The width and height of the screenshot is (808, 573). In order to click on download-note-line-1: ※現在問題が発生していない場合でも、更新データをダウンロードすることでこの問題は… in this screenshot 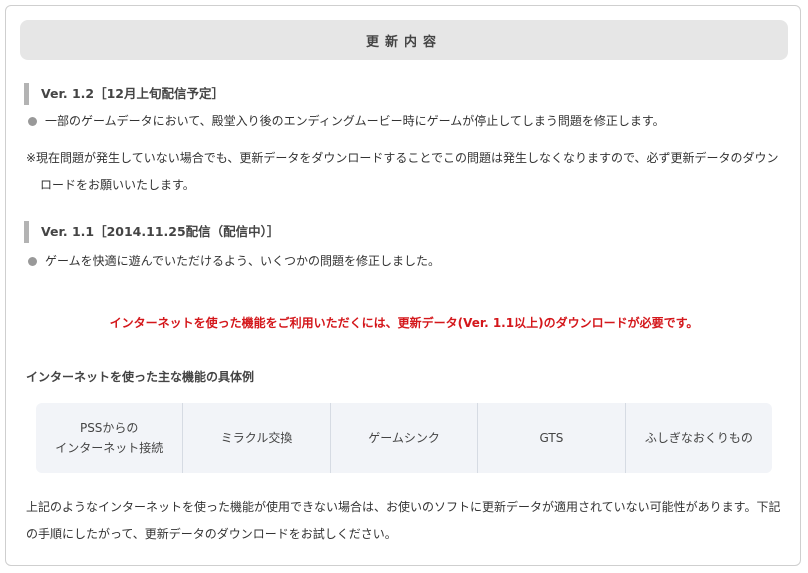, I will do `click(402, 158)`.